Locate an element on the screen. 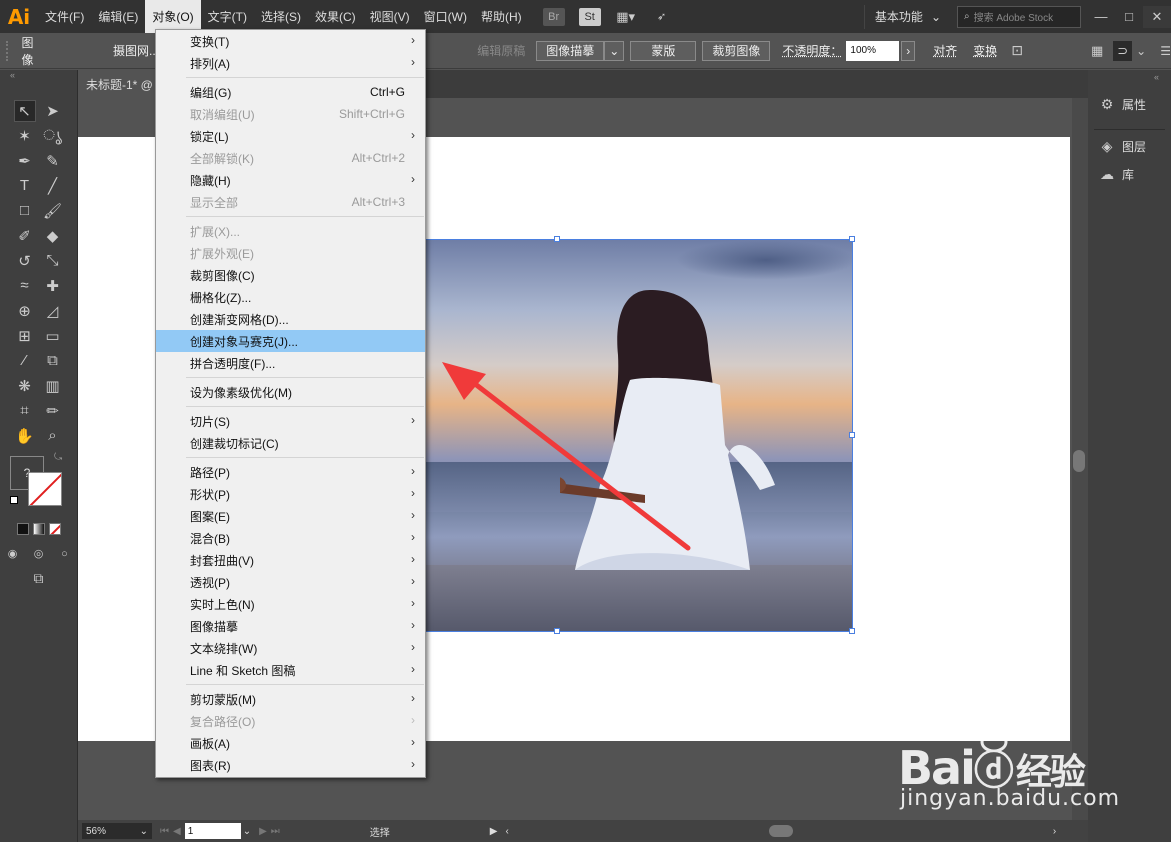 The image size is (1171, 842). menu-item: 封套扭曲(V) › is located at coordinates (290, 560).